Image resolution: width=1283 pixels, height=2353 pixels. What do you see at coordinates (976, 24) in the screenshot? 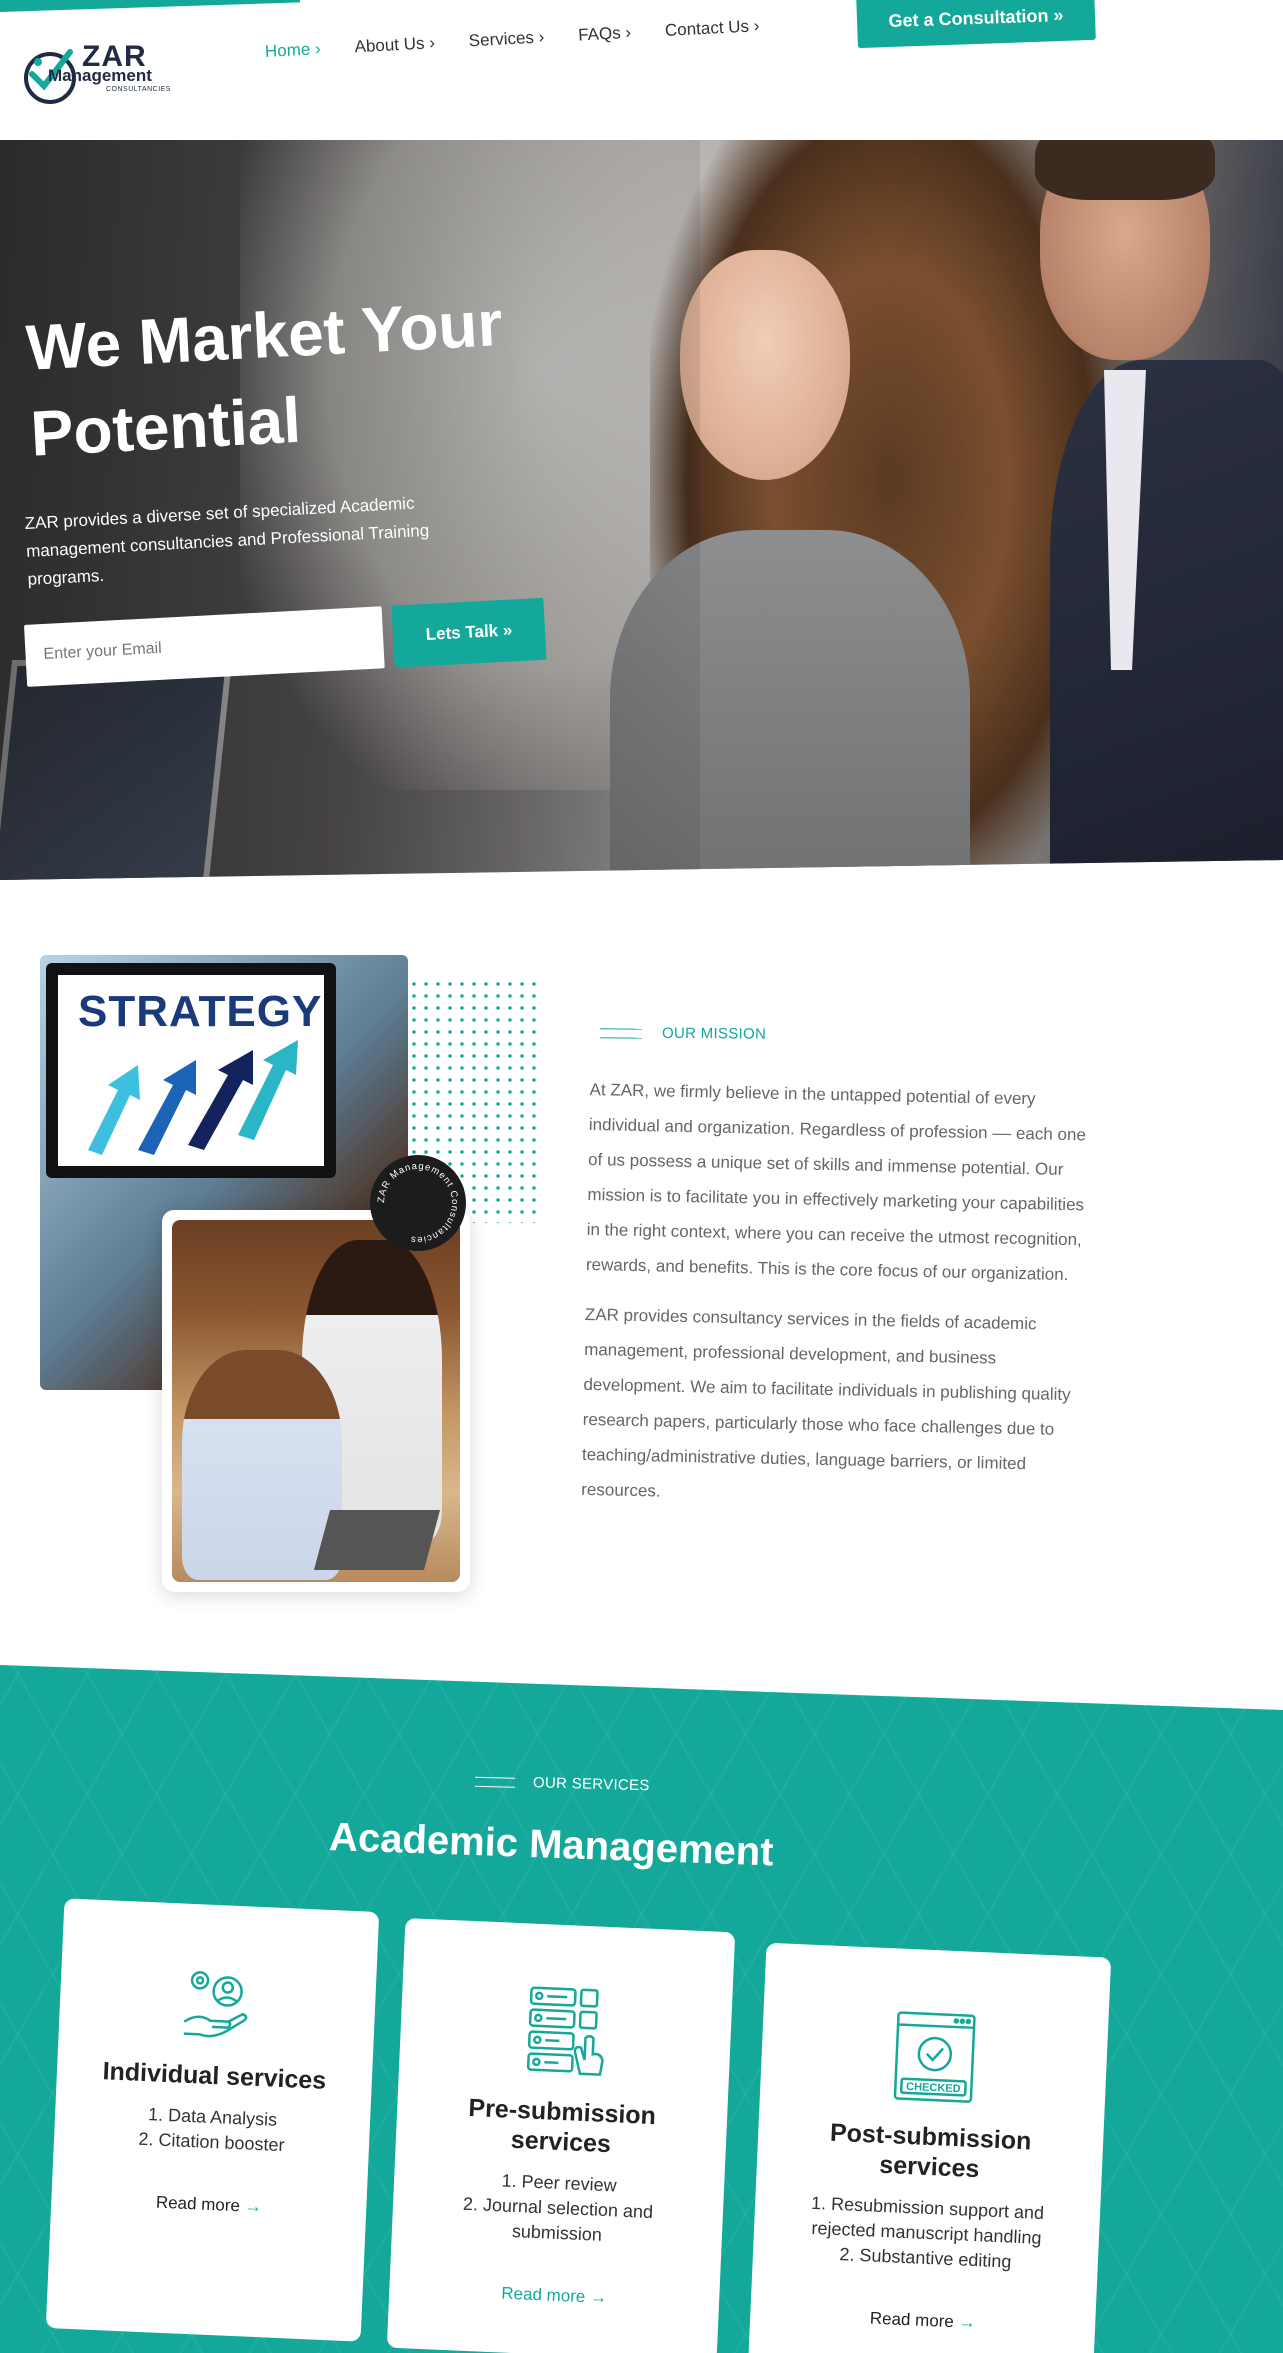
I see `get-consultation-button: Get a Consultation »` at bounding box center [976, 24].